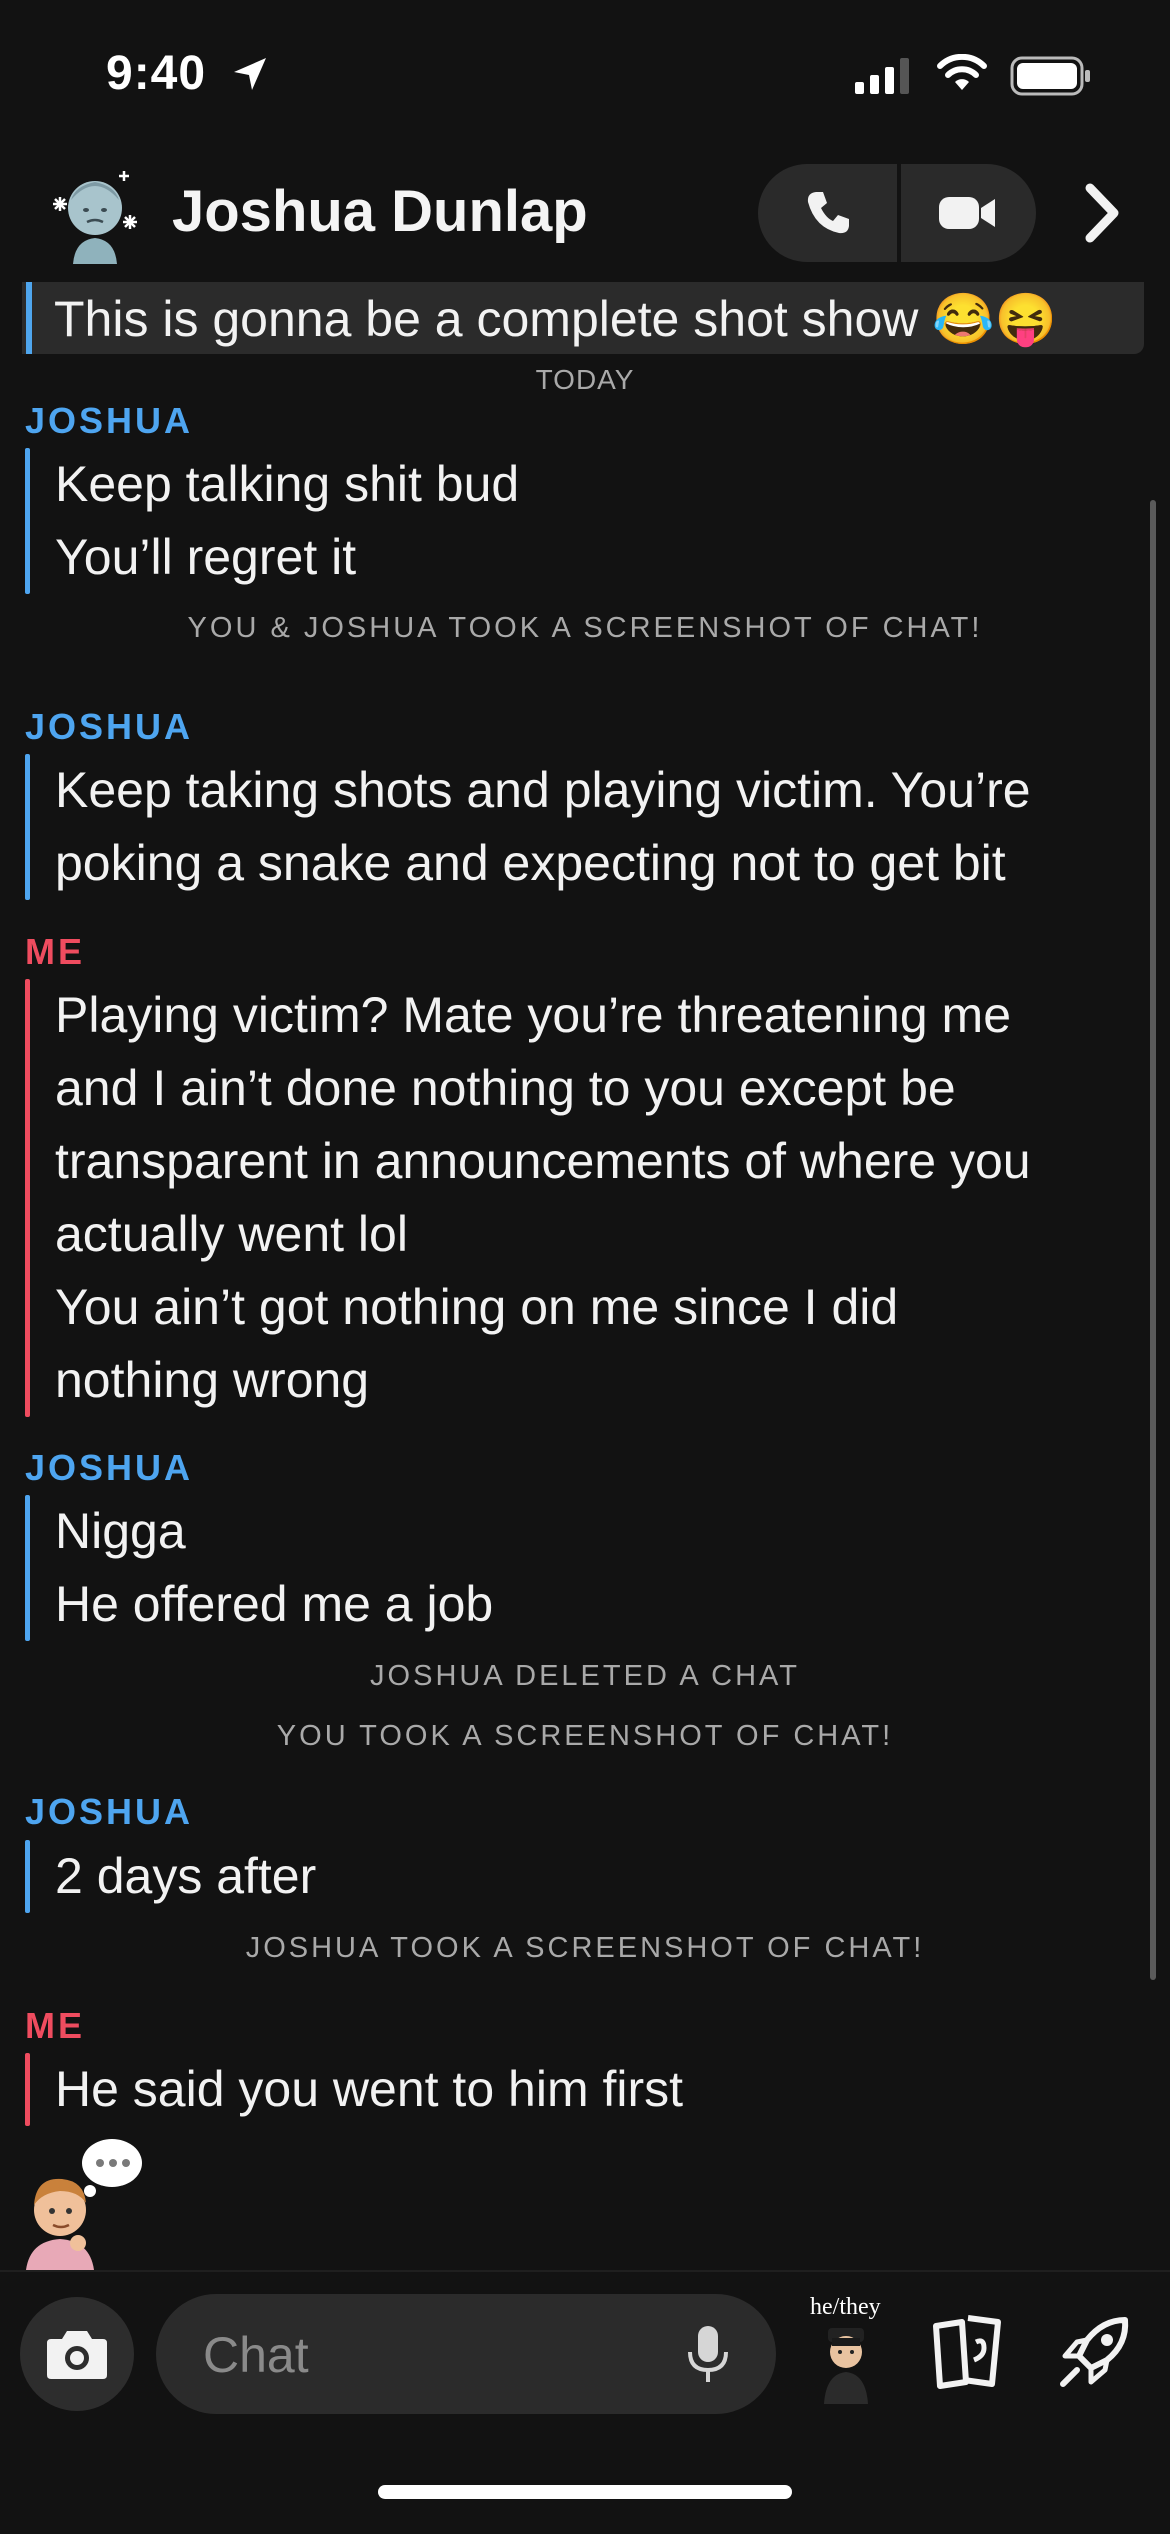  I want to click on typing-bubble-icon, so click(112, 2168).